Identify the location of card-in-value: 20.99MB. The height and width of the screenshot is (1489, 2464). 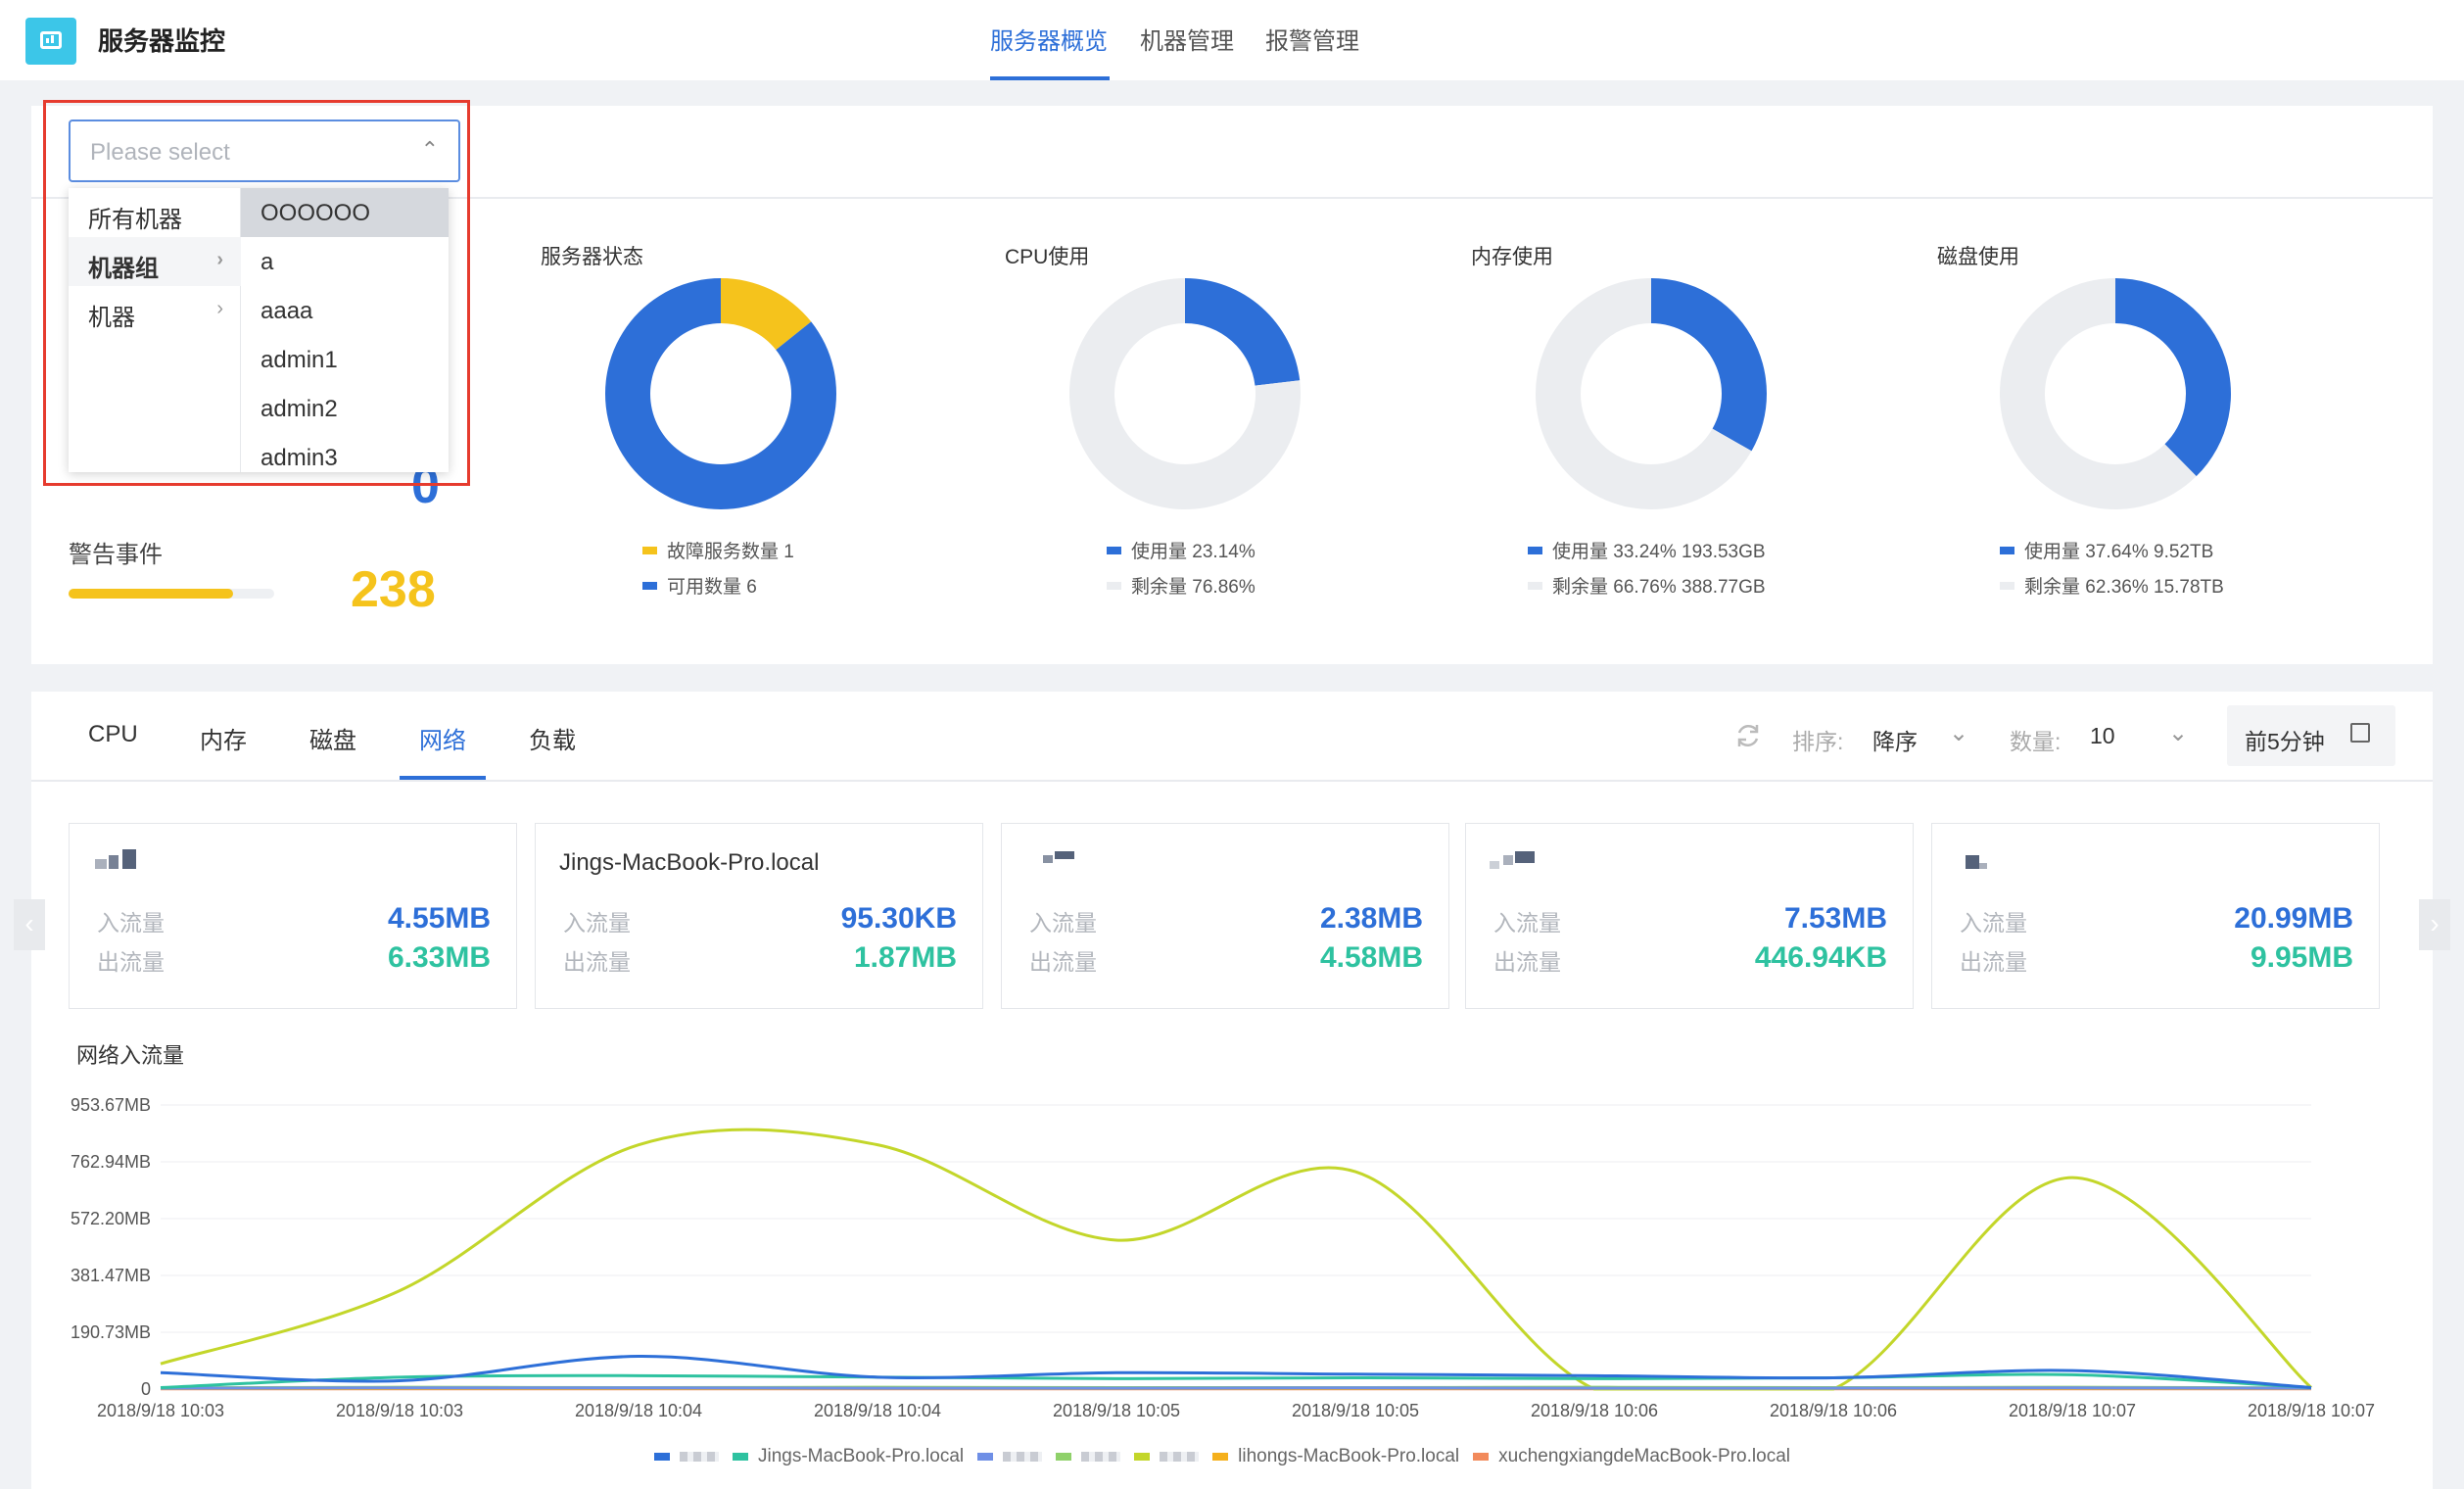
(2293, 919).